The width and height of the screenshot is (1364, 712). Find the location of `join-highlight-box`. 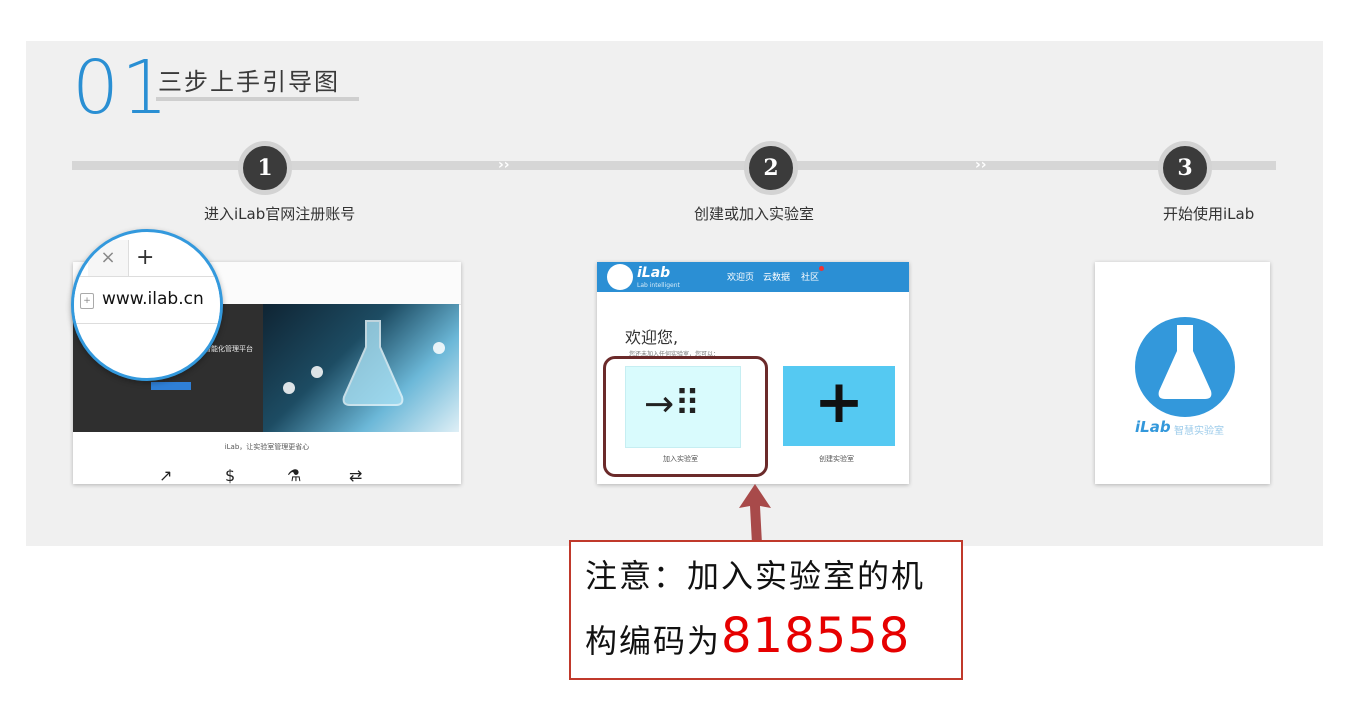

join-highlight-box is located at coordinates (685, 416).